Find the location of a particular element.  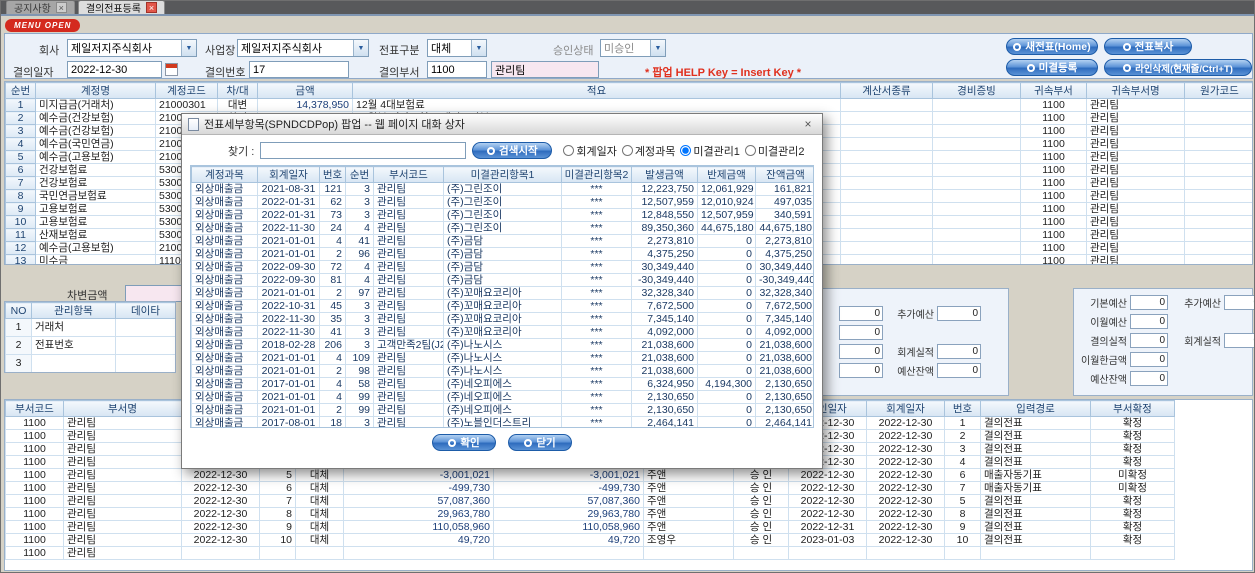

search-input is located at coordinates (363, 150).